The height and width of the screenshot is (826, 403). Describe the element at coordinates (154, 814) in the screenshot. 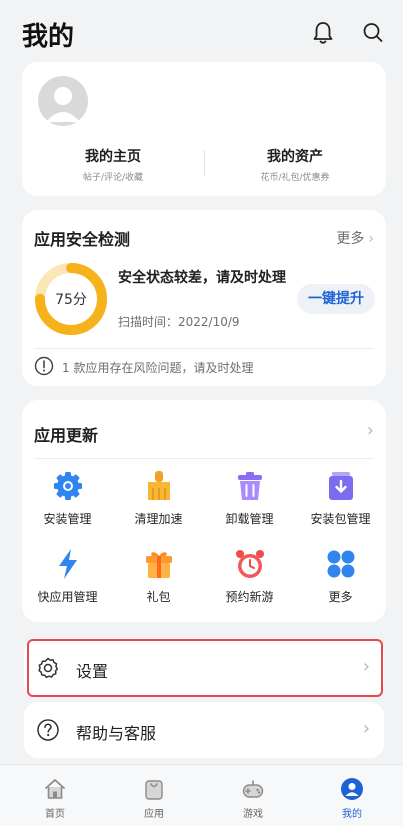

I see `nav-apps-label: 应用` at that location.